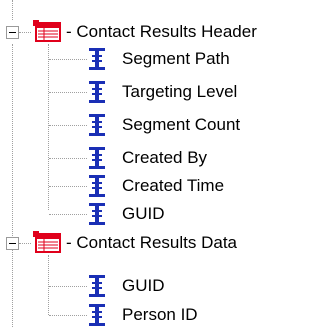  I want to click on tree-node-contact-results-header: - Contact Results Header, so click(161, 32).